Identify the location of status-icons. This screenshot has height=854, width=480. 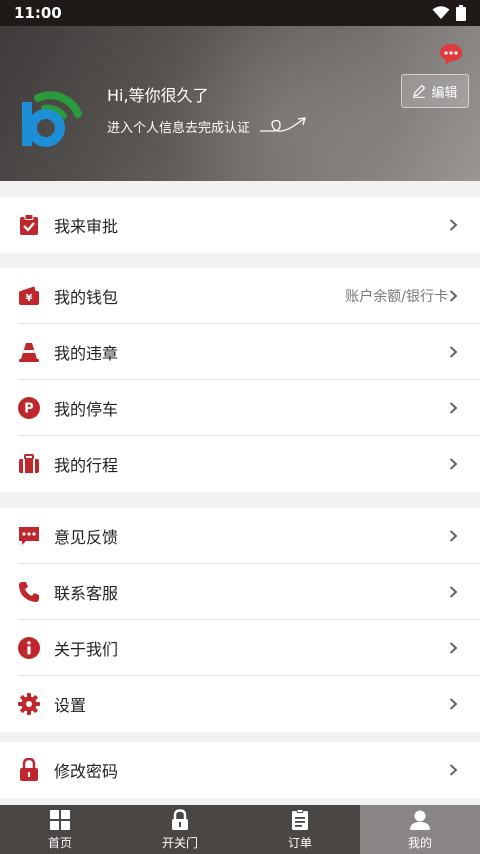
(449, 13).